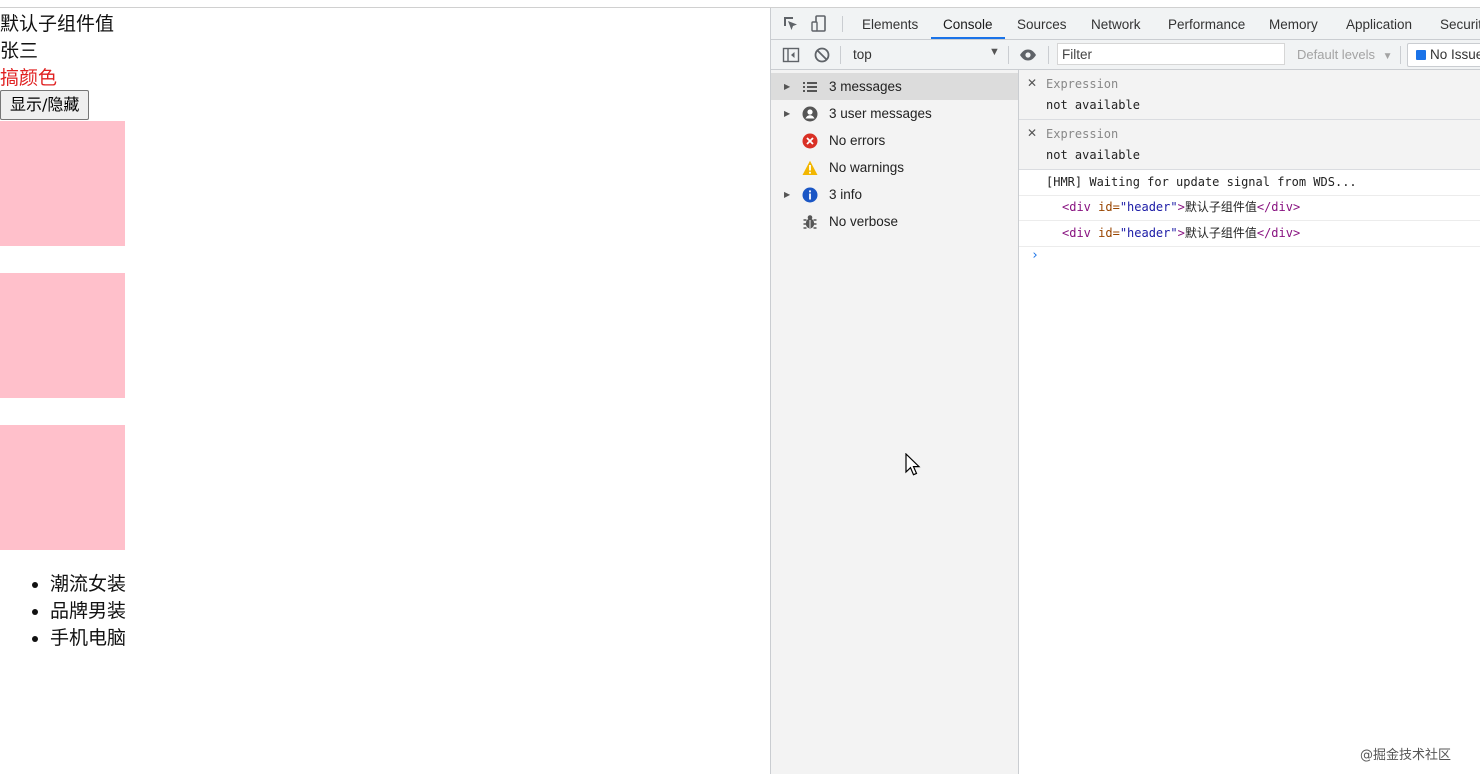 Image resolution: width=1480 pixels, height=774 pixels. Describe the element at coordinates (810, 141) in the screenshot. I see `error-icon` at that location.